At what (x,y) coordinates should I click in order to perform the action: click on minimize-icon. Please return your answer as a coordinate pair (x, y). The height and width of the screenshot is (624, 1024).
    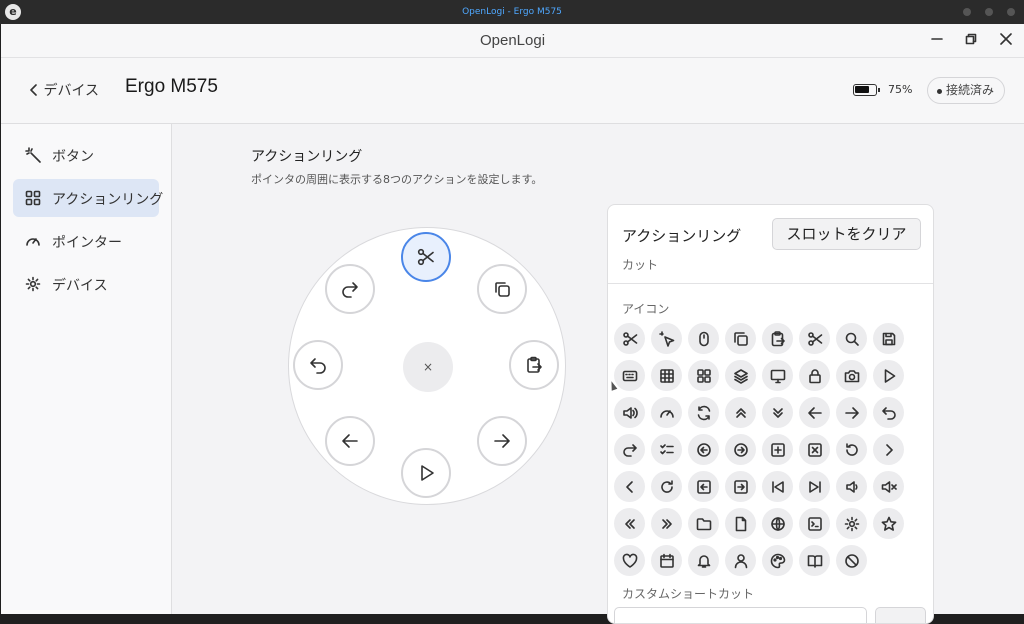
    Looking at the image, I should click on (937, 39).